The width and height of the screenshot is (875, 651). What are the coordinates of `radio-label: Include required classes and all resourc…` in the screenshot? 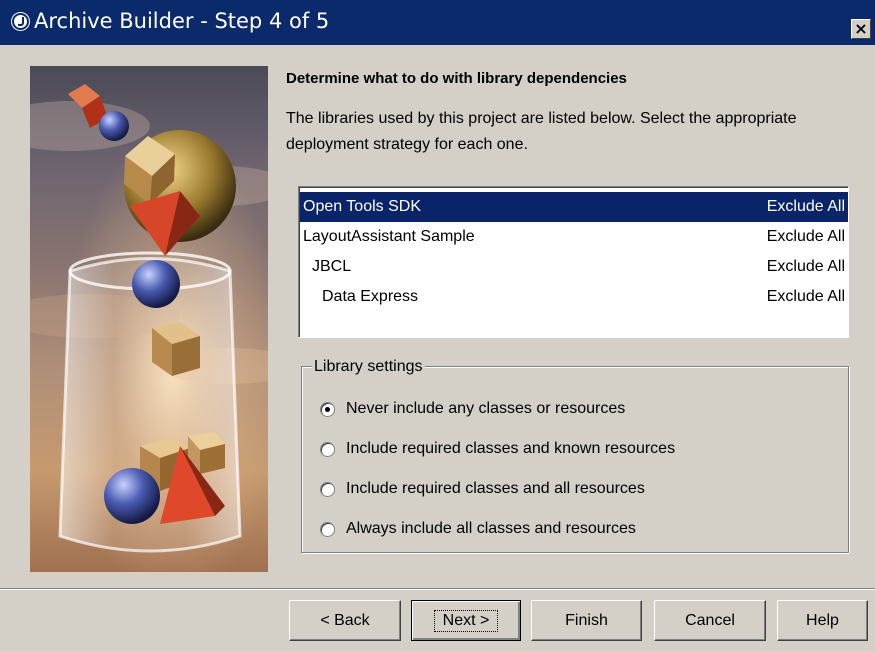 It's located at (495, 488).